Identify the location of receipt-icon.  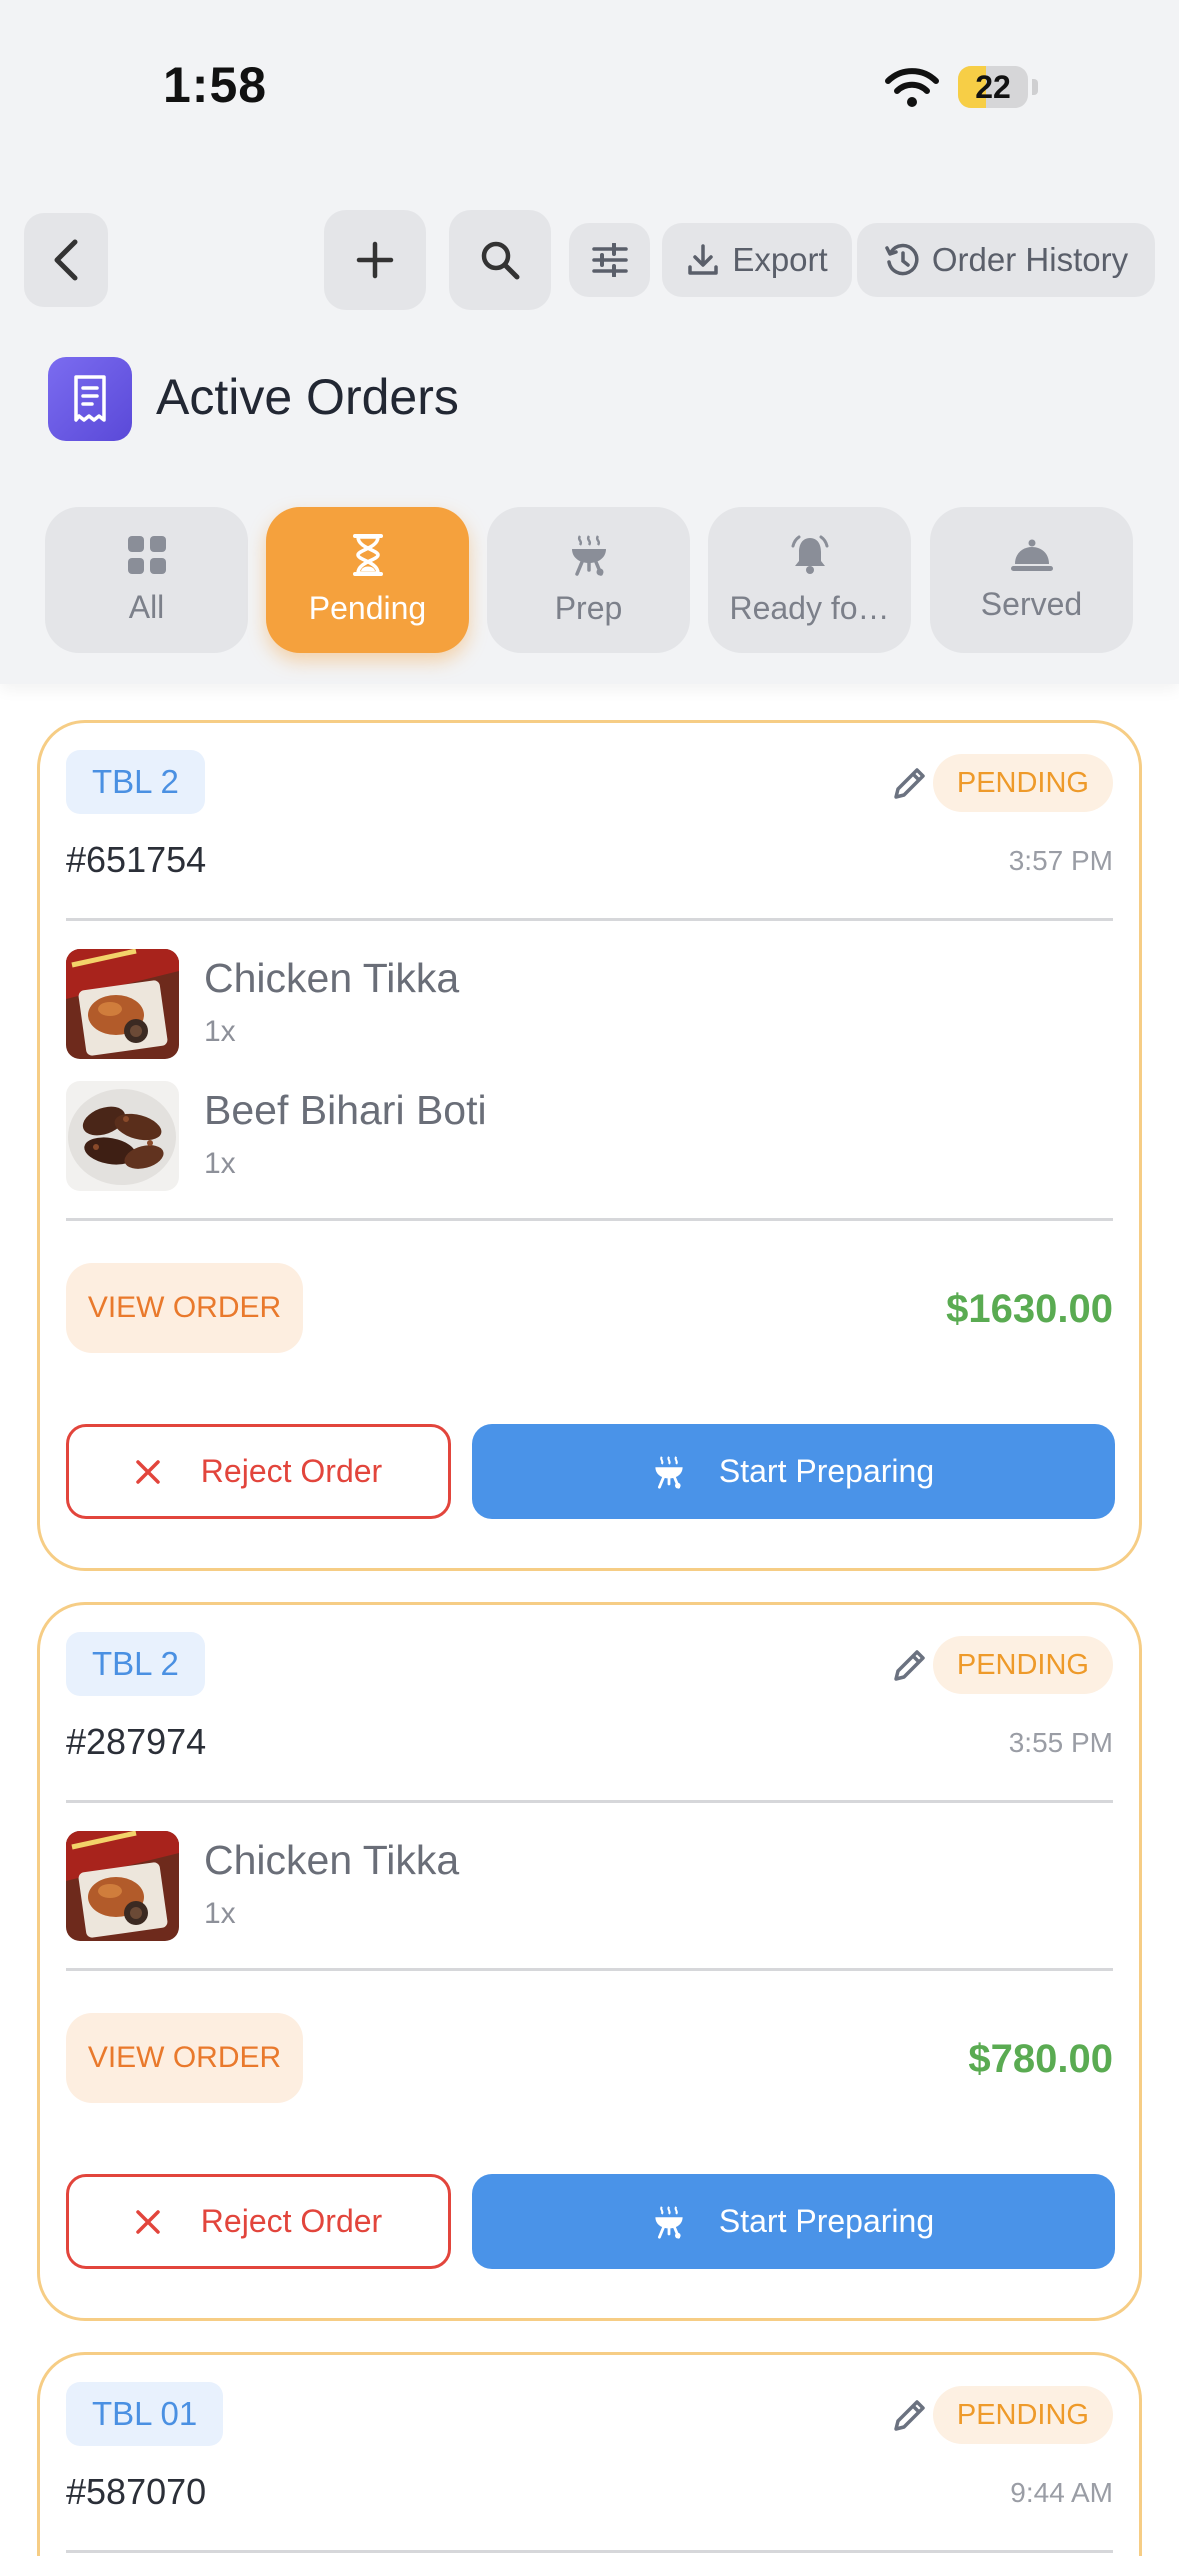
(90, 399).